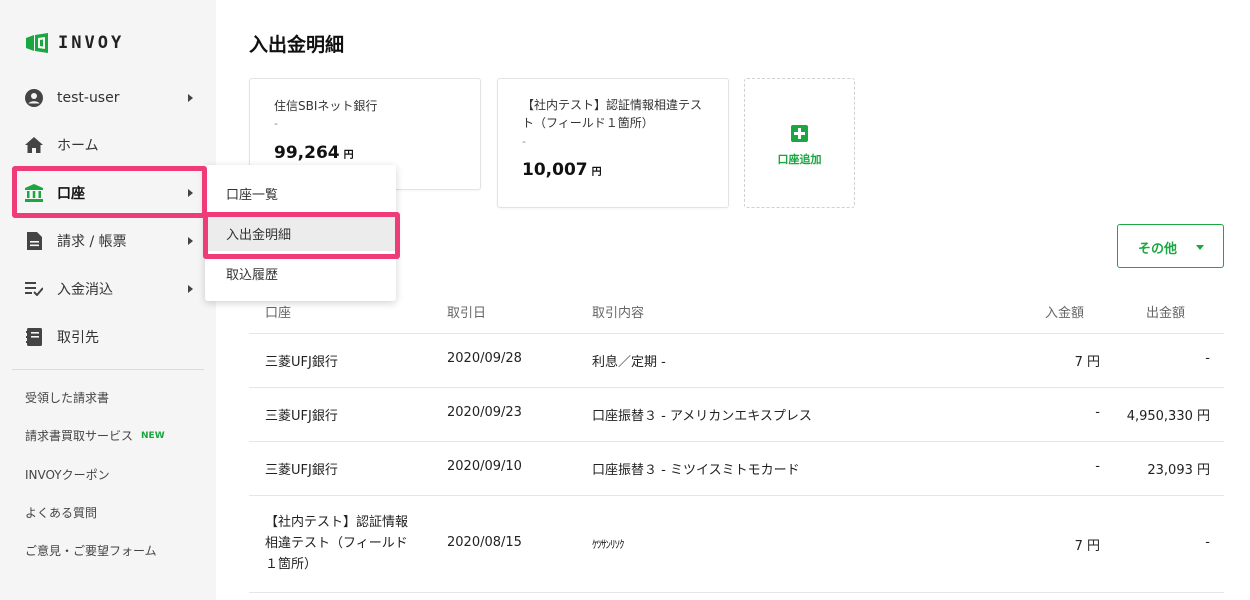 The width and height of the screenshot is (1250, 600). What do you see at coordinates (799, 143) in the screenshot?
I see `add-account-button: 口座追加` at bounding box center [799, 143].